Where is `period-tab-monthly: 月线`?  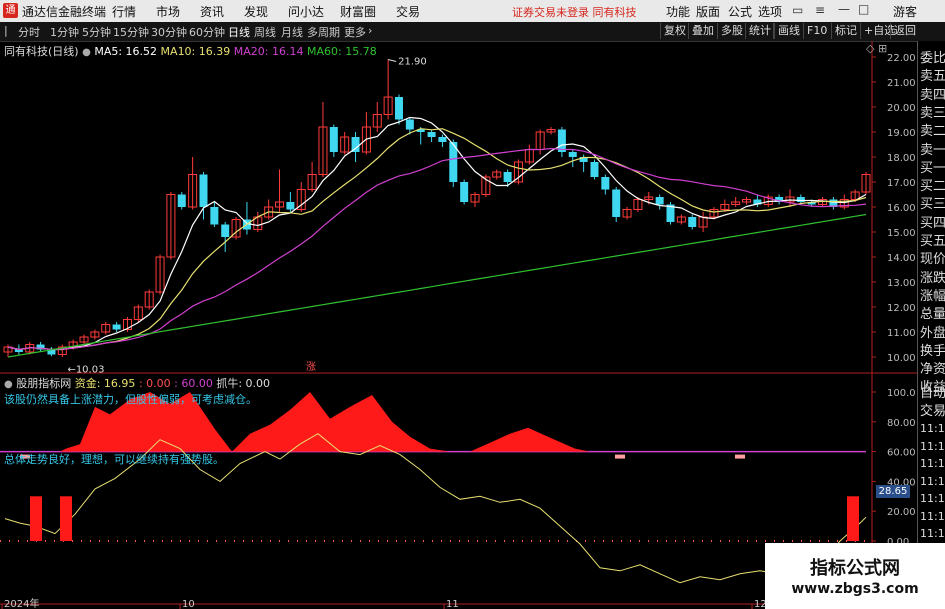
period-tab-monthly: 月线 is located at coordinates (292, 32).